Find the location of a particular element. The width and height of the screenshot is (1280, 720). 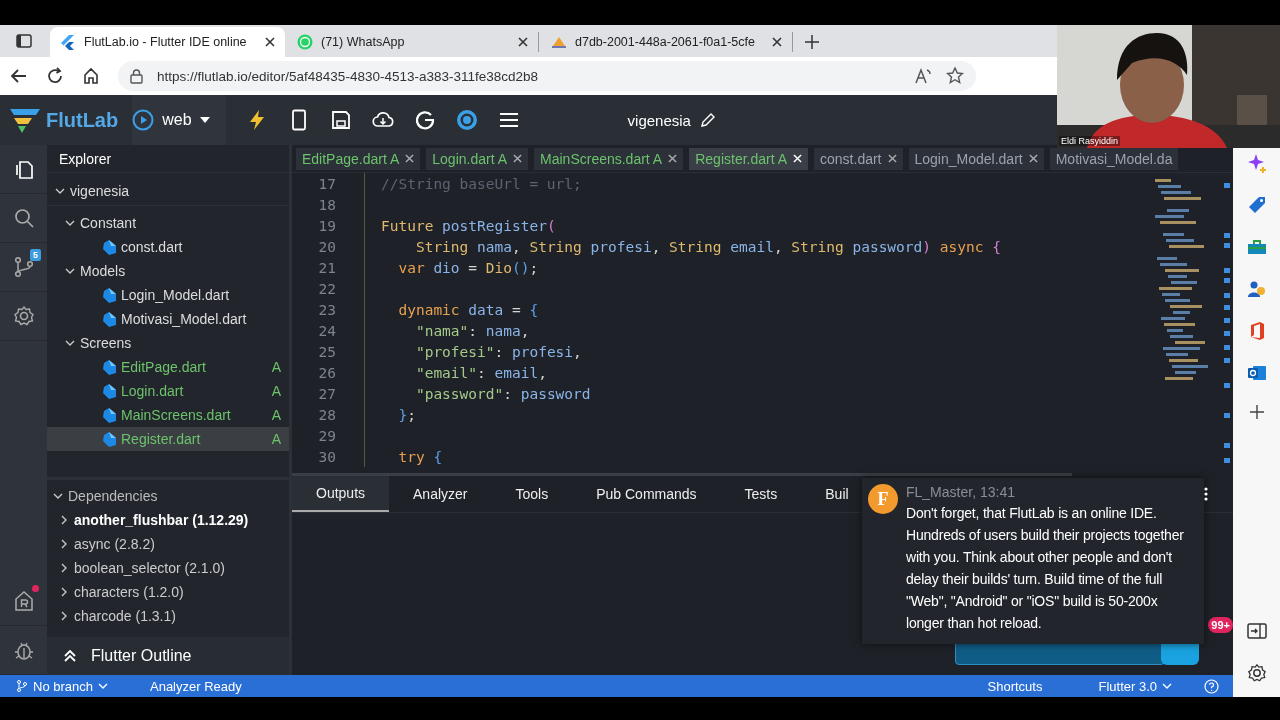

dependency-item: boolean_selector (2.1.0) is located at coordinates (168, 568).